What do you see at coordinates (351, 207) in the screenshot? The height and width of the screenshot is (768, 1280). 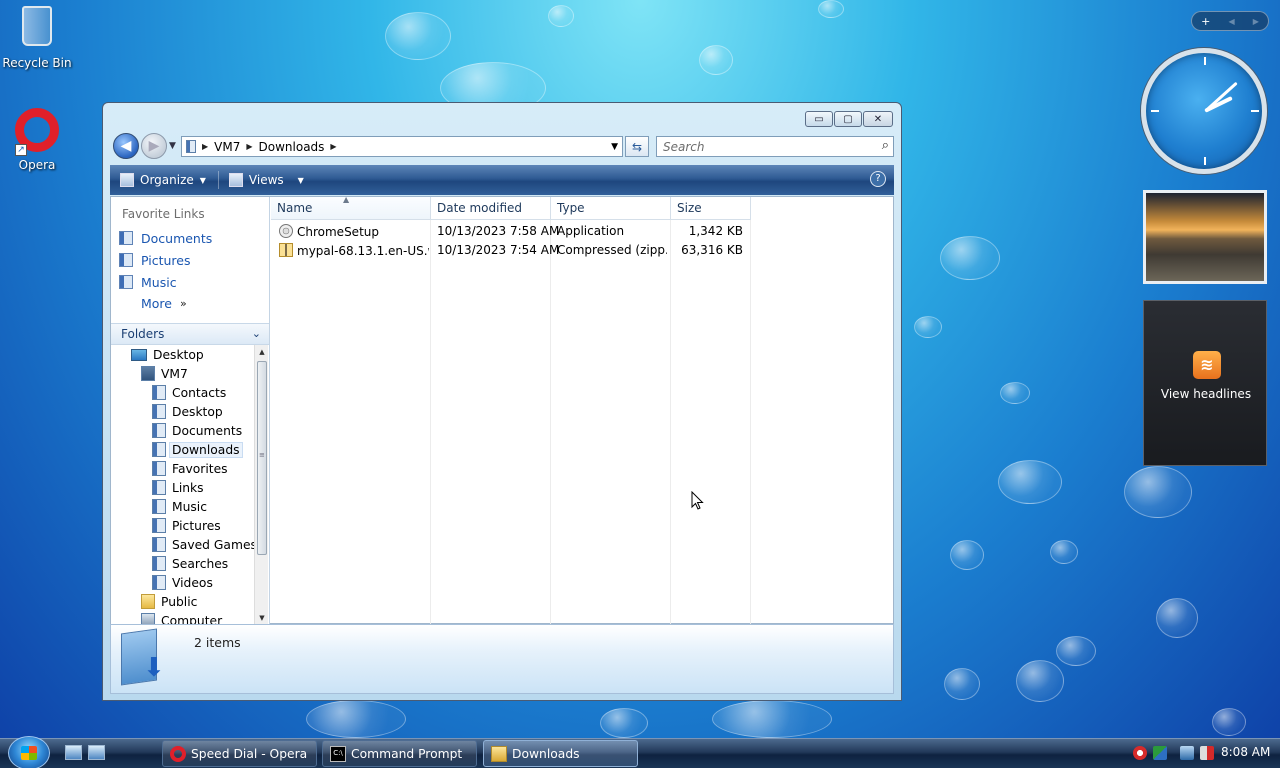 I see `column-header-name: ▲ Name` at bounding box center [351, 207].